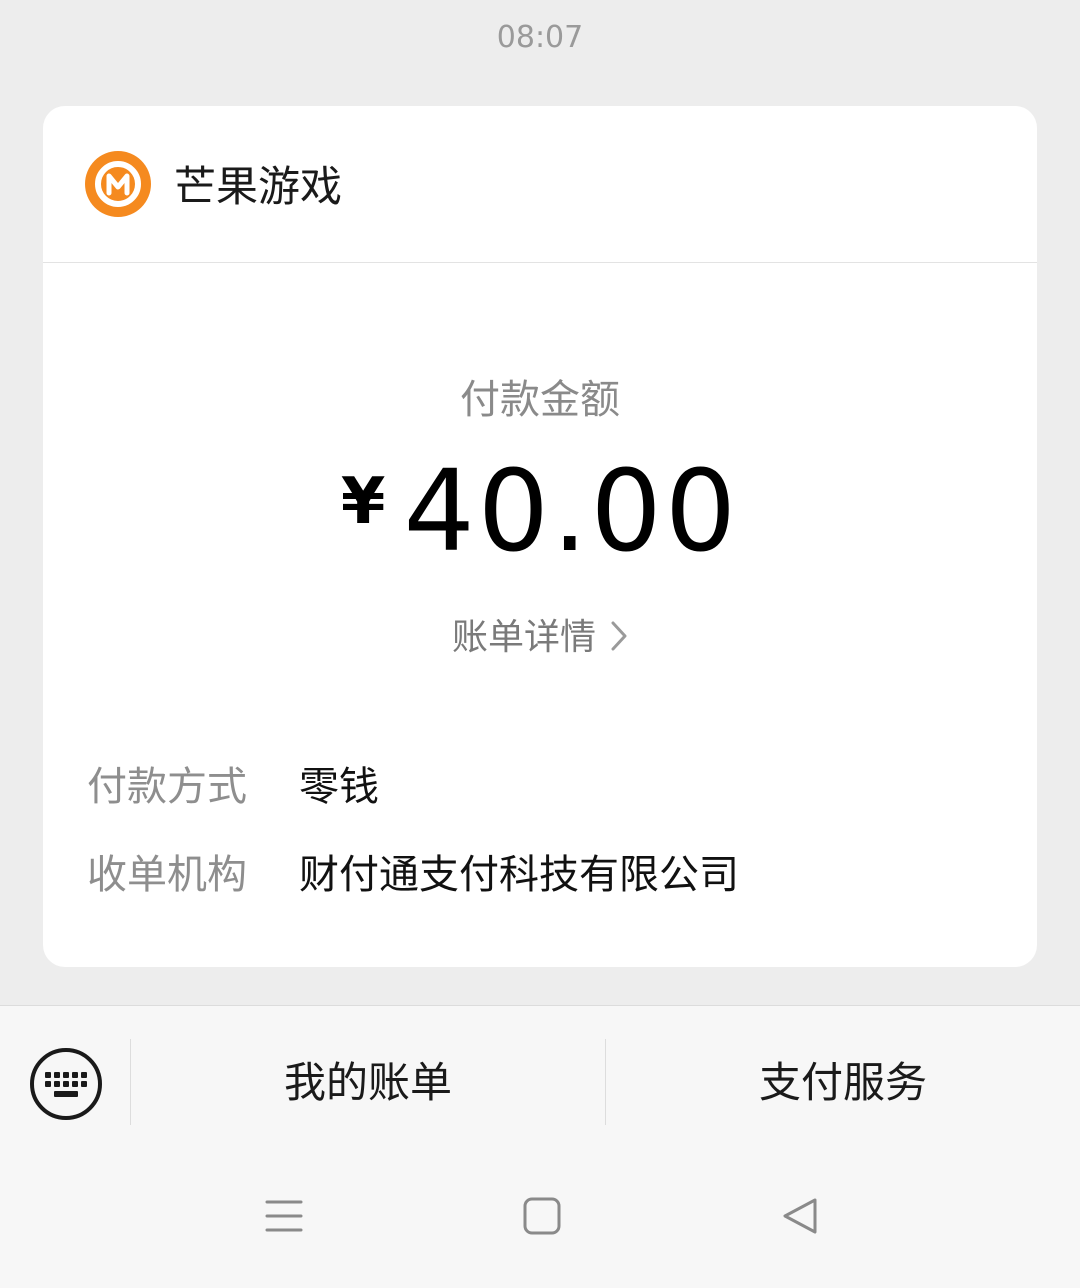 Image resolution: width=1080 pixels, height=1288 pixels. I want to click on amount-row: ¥40.00, so click(540, 512).